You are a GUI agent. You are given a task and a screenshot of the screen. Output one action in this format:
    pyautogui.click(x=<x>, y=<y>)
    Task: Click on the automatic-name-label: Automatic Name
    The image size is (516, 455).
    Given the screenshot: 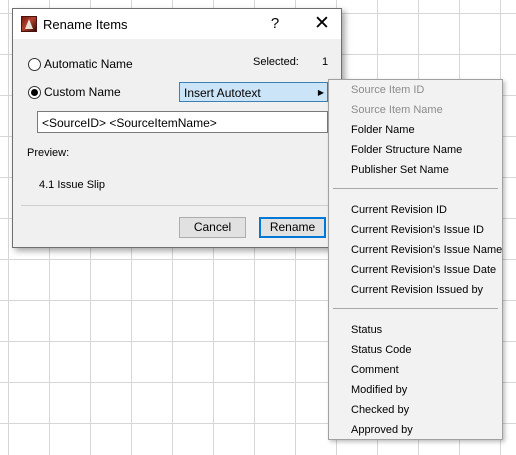 What is the action you would take?
    pyautogui.click(x=88, y=64)
    